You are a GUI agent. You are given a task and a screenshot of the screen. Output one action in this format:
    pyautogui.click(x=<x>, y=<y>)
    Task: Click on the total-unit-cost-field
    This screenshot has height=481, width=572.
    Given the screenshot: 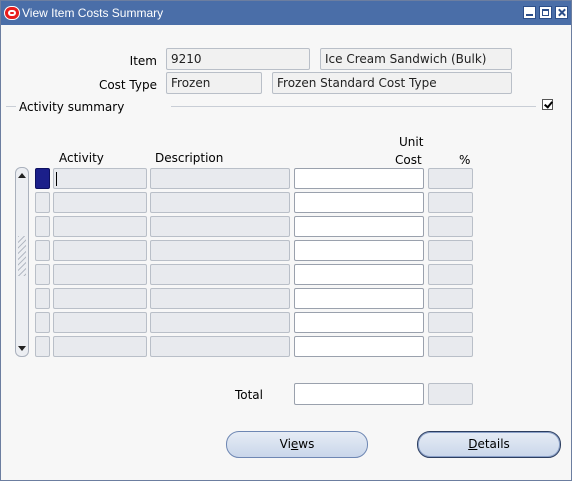 What is the action you would take?
    pyautogui.click(x=359, y=394)
    